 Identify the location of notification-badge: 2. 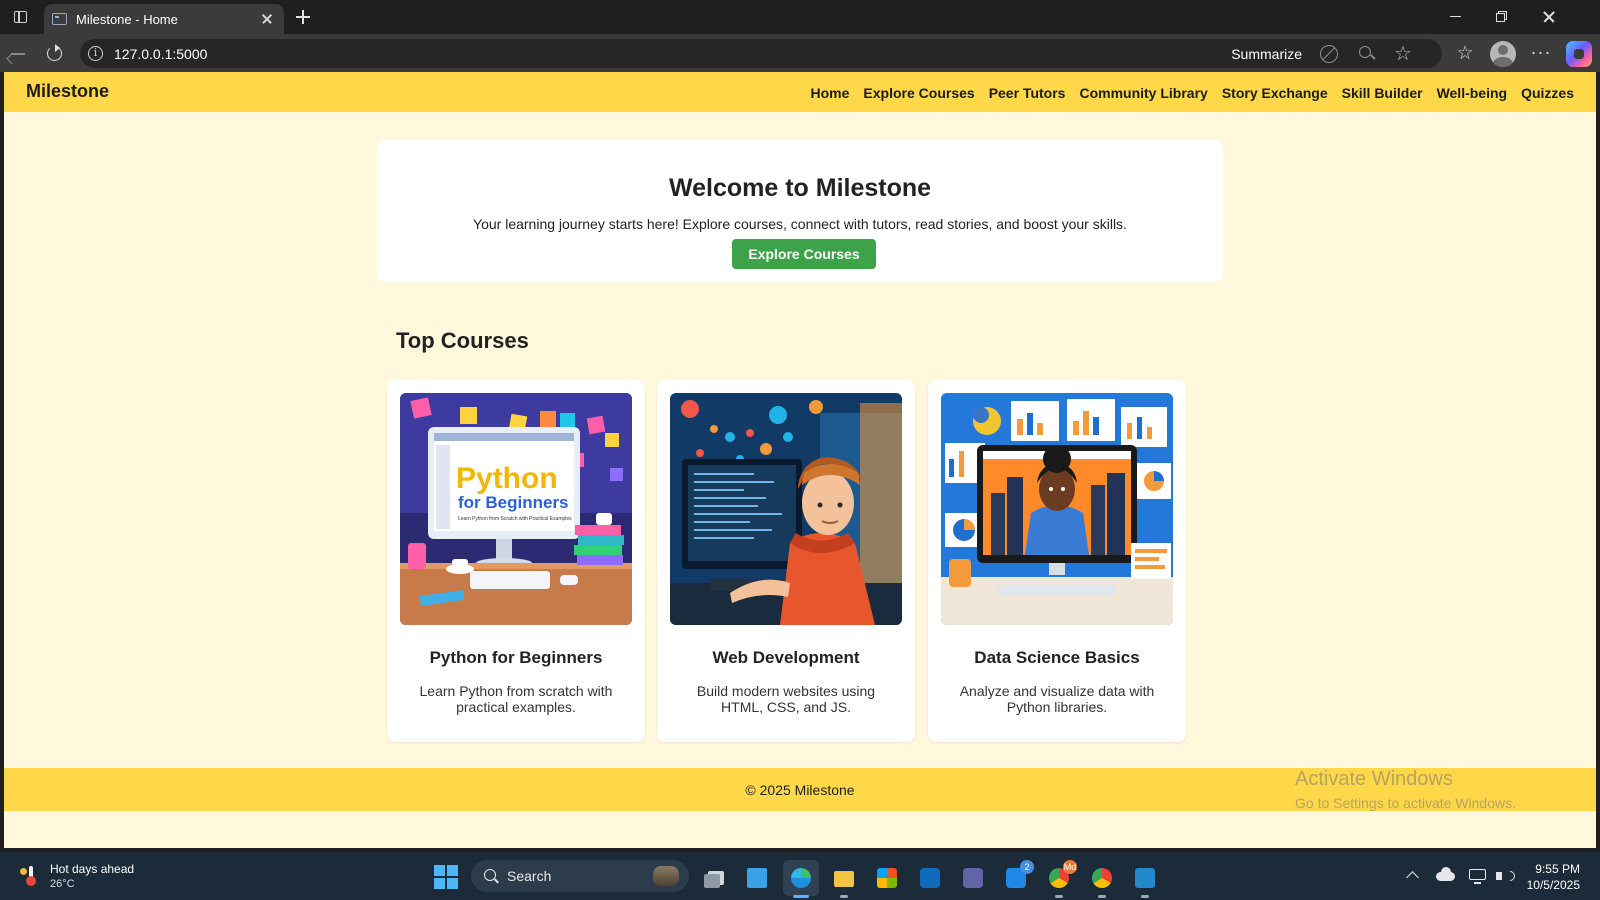
(1027, 867).